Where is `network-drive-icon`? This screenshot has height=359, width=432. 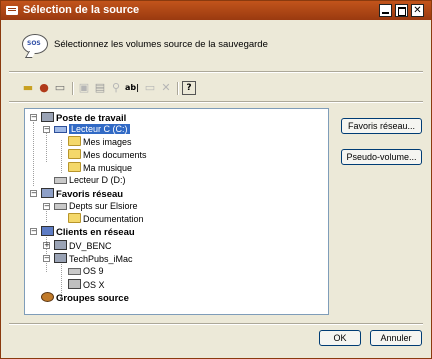
network-drive-icon is located at coordinates (60, 206).